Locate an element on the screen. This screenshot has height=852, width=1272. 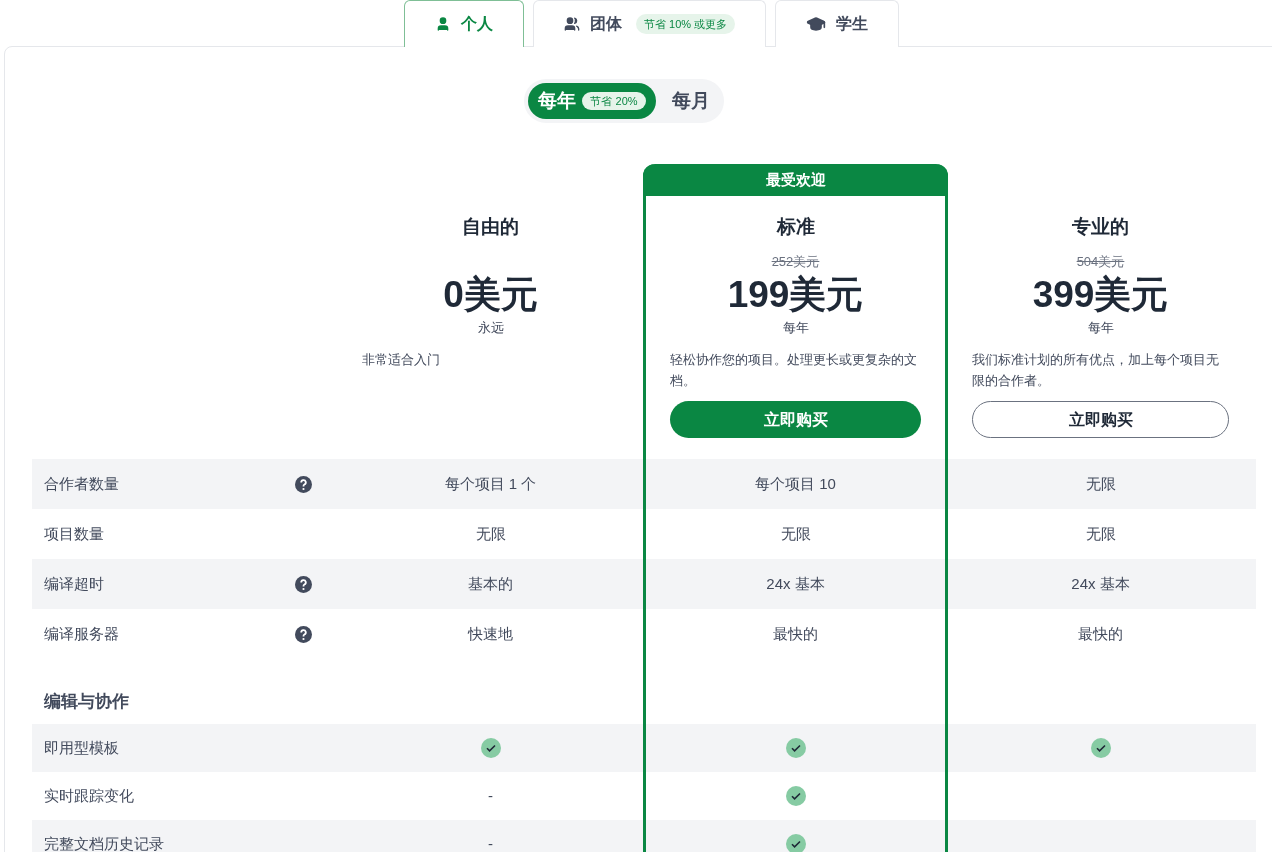
person-icon is located at coordinates (443, 24).